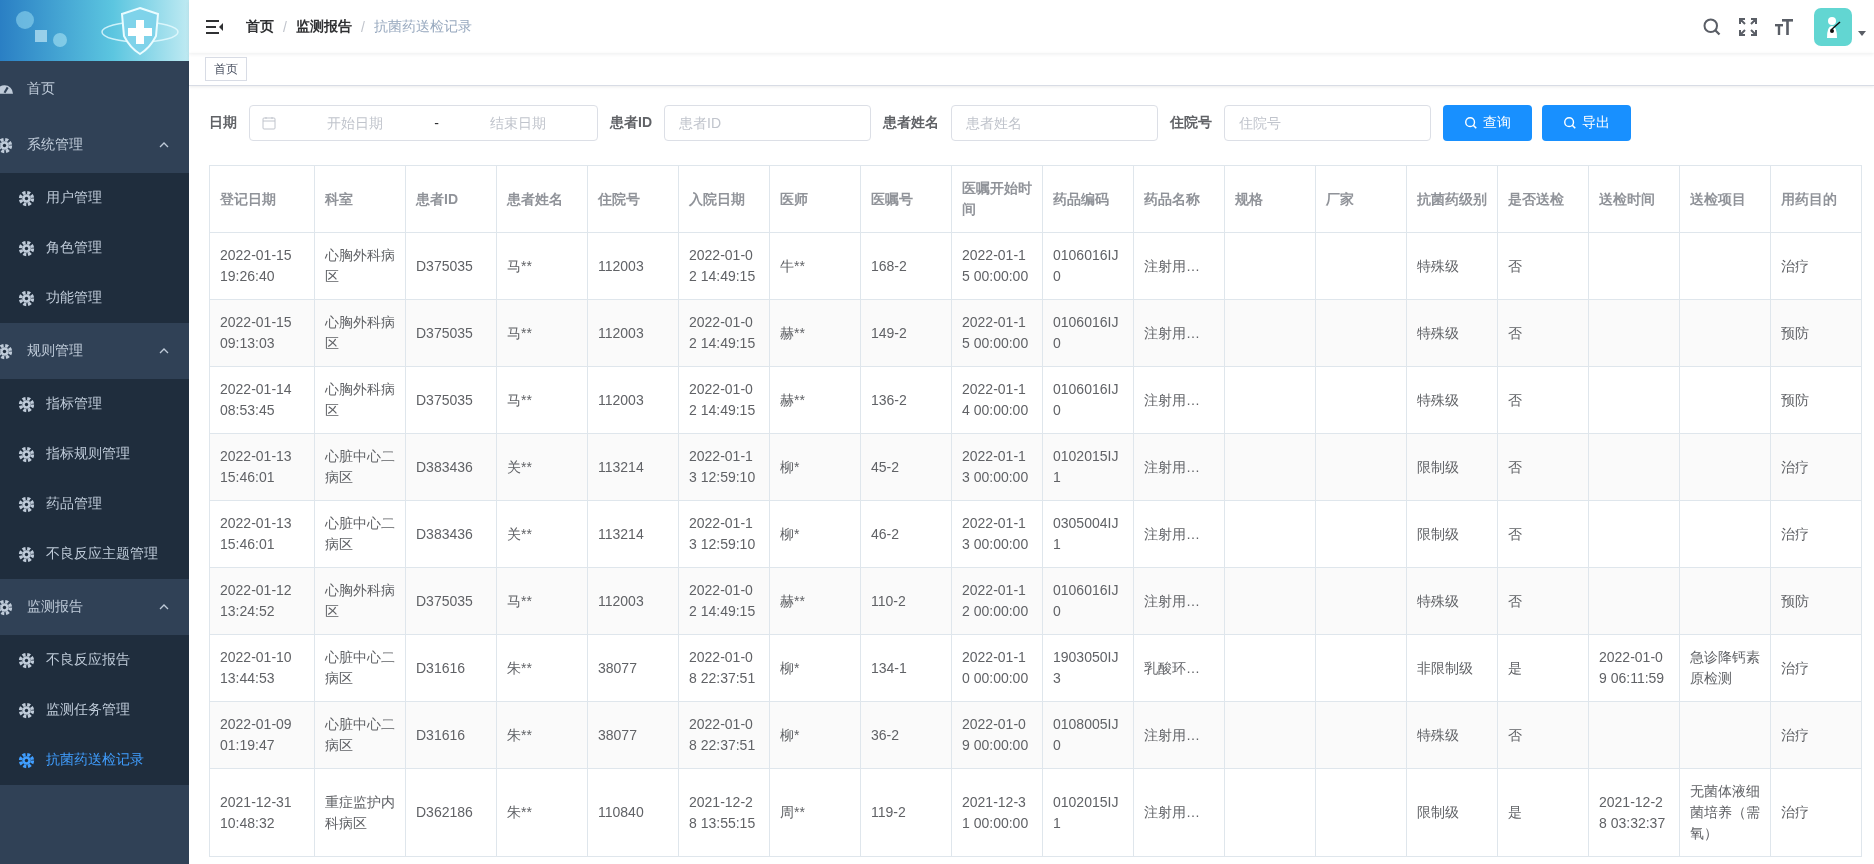 The width and height of the screenshot is (1874, 864). Describe the element at coordinates (94, 298) in the screenshot. I see `menu-item: 功能管理` at that location.